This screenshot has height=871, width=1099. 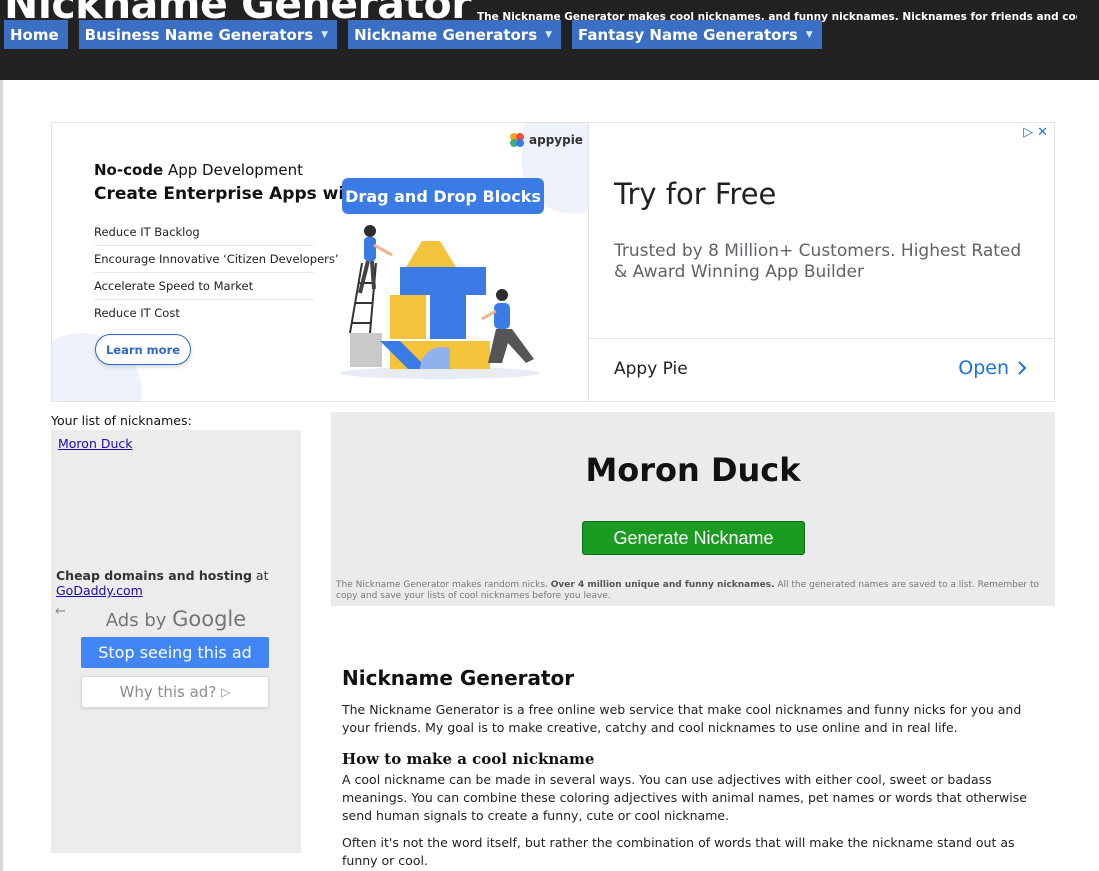 I want to click on nav-home-label: Home, so click(x=34, y=34).